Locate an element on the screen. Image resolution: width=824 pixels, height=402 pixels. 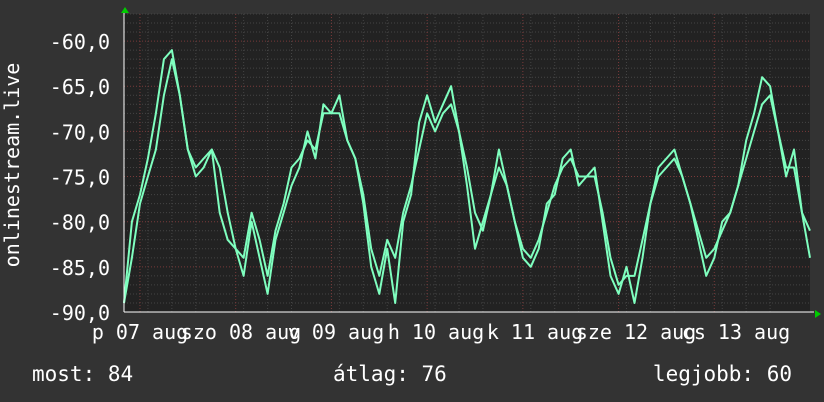
y-tick-label: -75,0 is located at coordinates (80, 178).